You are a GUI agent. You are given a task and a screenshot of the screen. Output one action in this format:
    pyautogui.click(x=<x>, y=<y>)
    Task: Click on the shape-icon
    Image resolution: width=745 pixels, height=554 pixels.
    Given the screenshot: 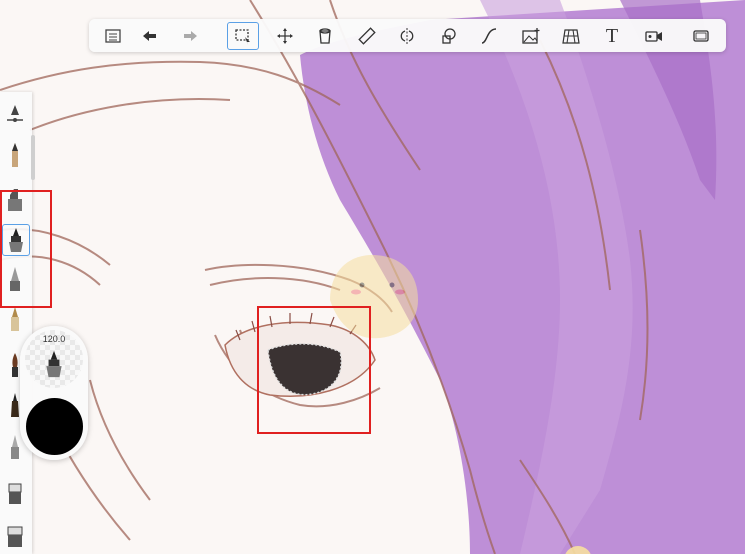 What is the action you would take?
    pyautogui.click(x=449, y=36)
    